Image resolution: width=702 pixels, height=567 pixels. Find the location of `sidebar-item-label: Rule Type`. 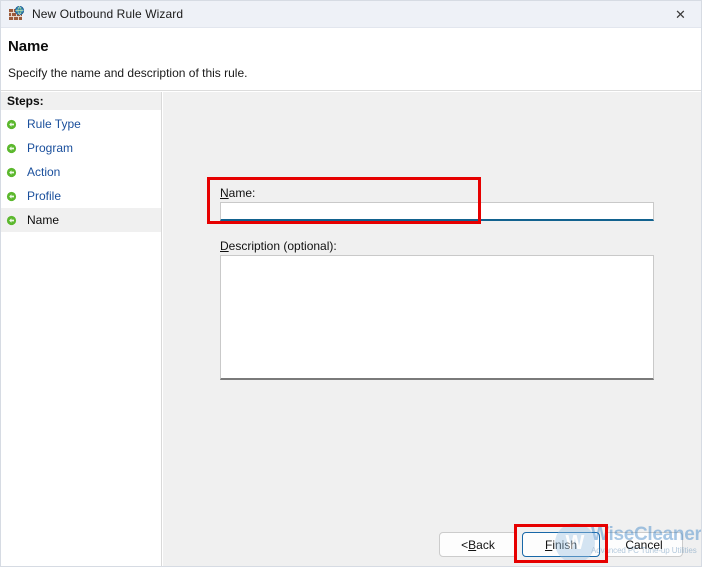

sidebar-item-label: Rule Type is located at coordinates (54, 124).